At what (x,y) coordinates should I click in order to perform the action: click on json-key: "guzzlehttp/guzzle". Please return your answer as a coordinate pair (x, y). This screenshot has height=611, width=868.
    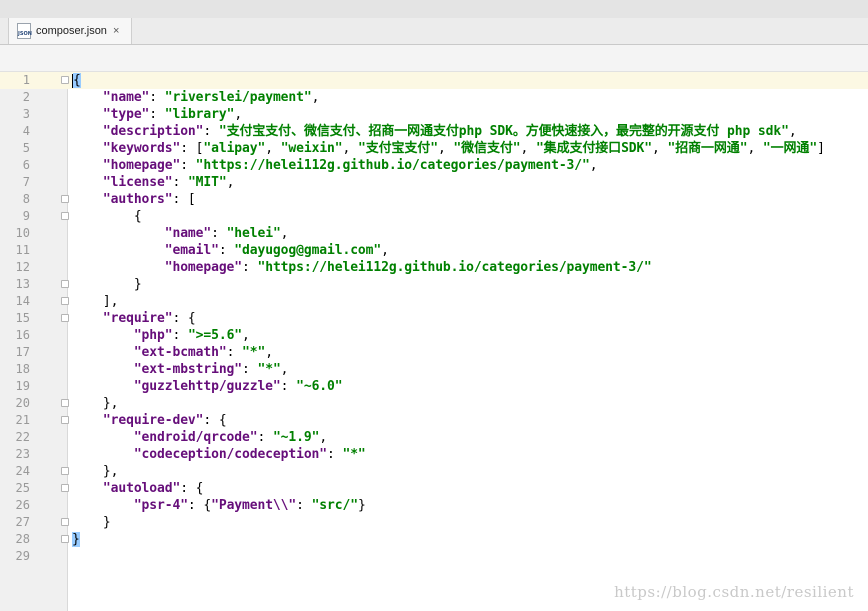
    Looking at the image, I should click on (207, 386).